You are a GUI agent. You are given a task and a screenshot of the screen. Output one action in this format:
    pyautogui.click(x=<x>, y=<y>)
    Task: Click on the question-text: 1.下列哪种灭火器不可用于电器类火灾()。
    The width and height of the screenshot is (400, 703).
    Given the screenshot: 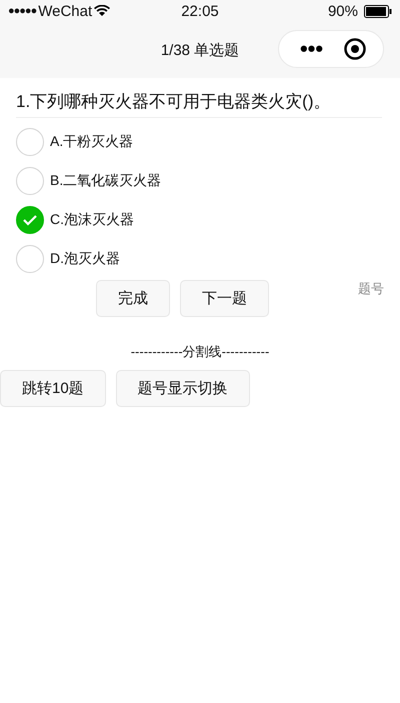 What is the action you would take?
    pyautogui.click(x=199, y=104)
    